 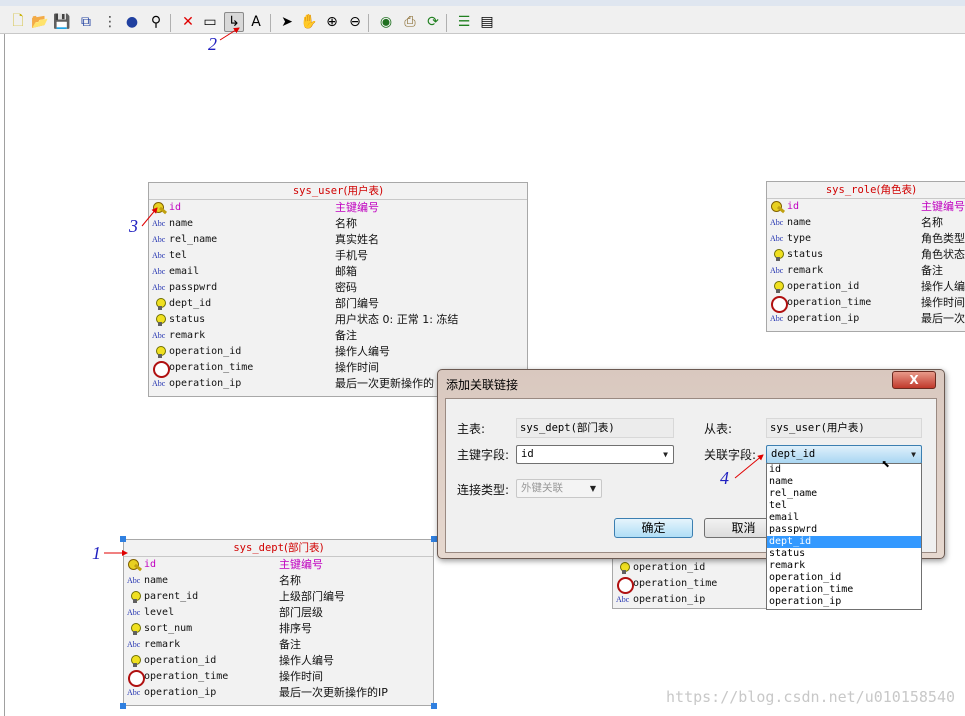 I want to click on annotation-3: 3, so click(x=133, y=226).